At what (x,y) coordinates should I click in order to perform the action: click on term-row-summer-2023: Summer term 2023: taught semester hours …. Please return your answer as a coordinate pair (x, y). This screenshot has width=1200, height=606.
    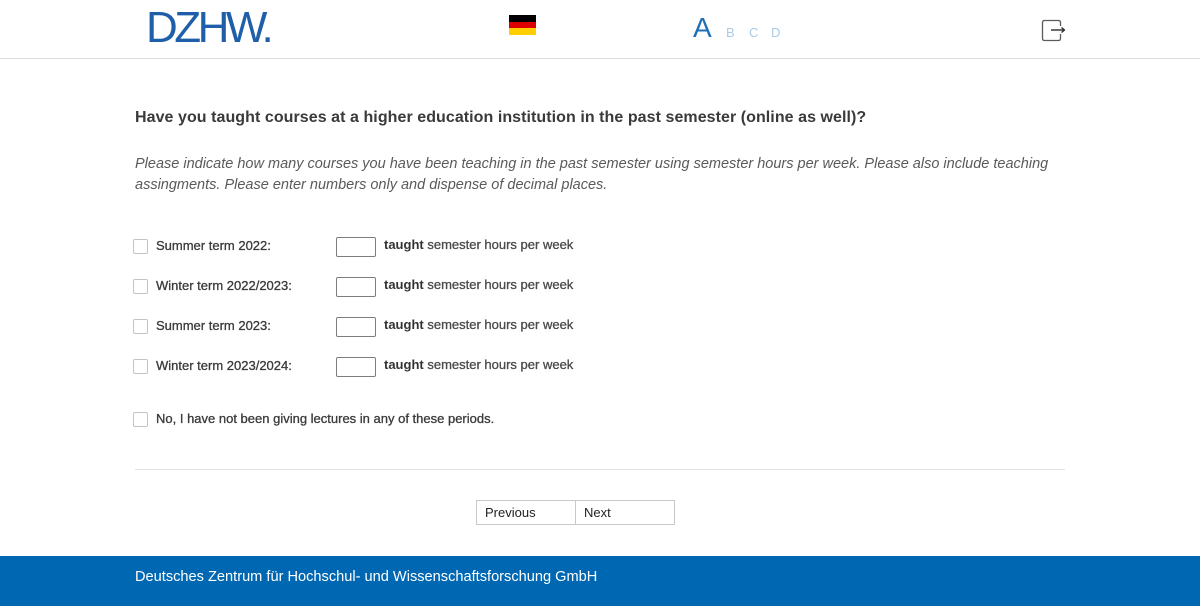
    Looking at the image, I should click on (600, 326).